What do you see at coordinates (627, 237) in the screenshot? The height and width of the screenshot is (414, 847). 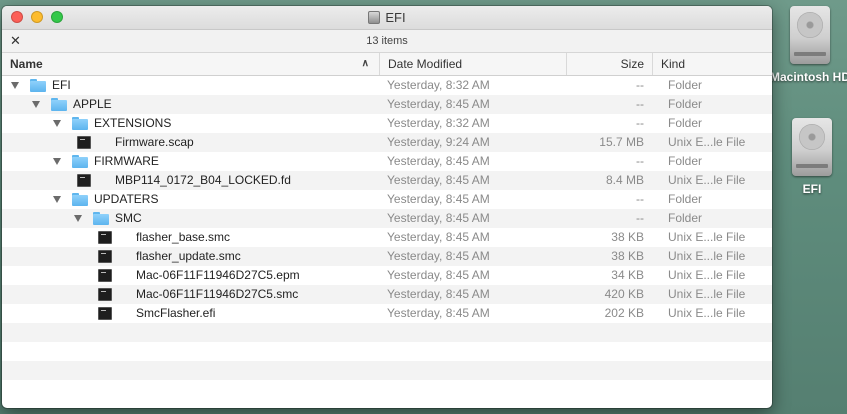 I see `size-cell: 38 KB` at bounding box center [627, 237].